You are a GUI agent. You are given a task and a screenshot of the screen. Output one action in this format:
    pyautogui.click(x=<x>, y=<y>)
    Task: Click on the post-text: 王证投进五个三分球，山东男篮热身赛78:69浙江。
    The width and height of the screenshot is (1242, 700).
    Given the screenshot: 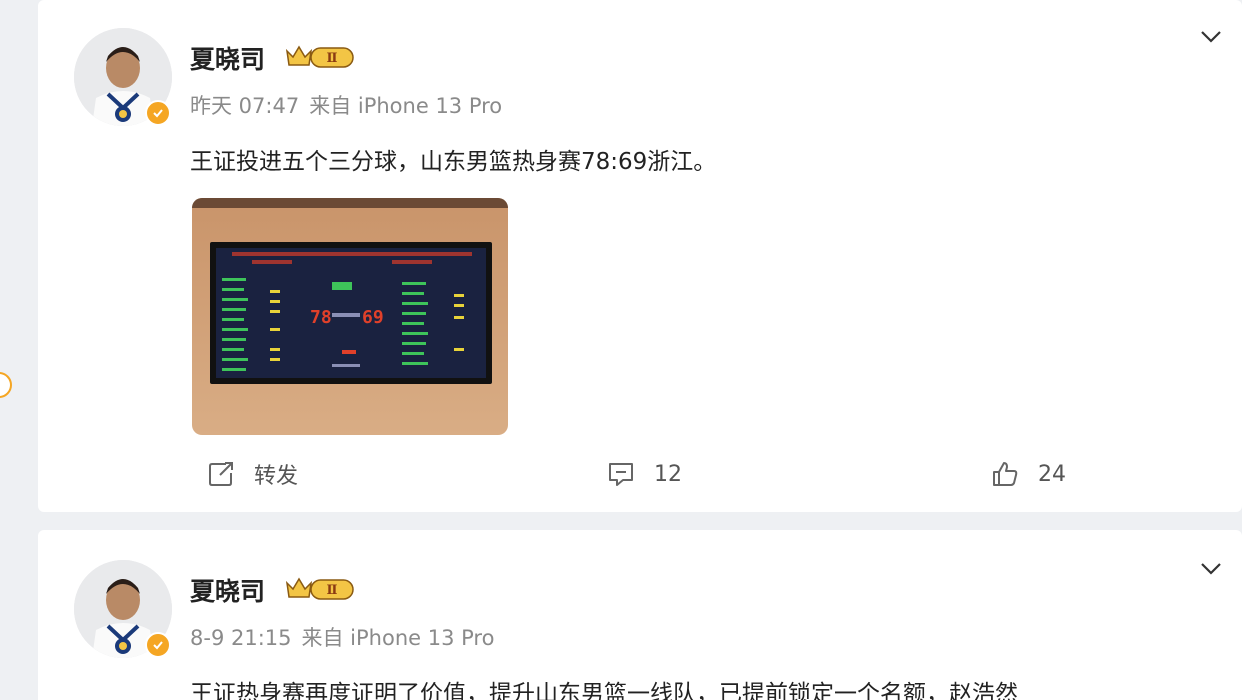 What is the action you would take?
    pyautogui.click(x=453, y=162)
    